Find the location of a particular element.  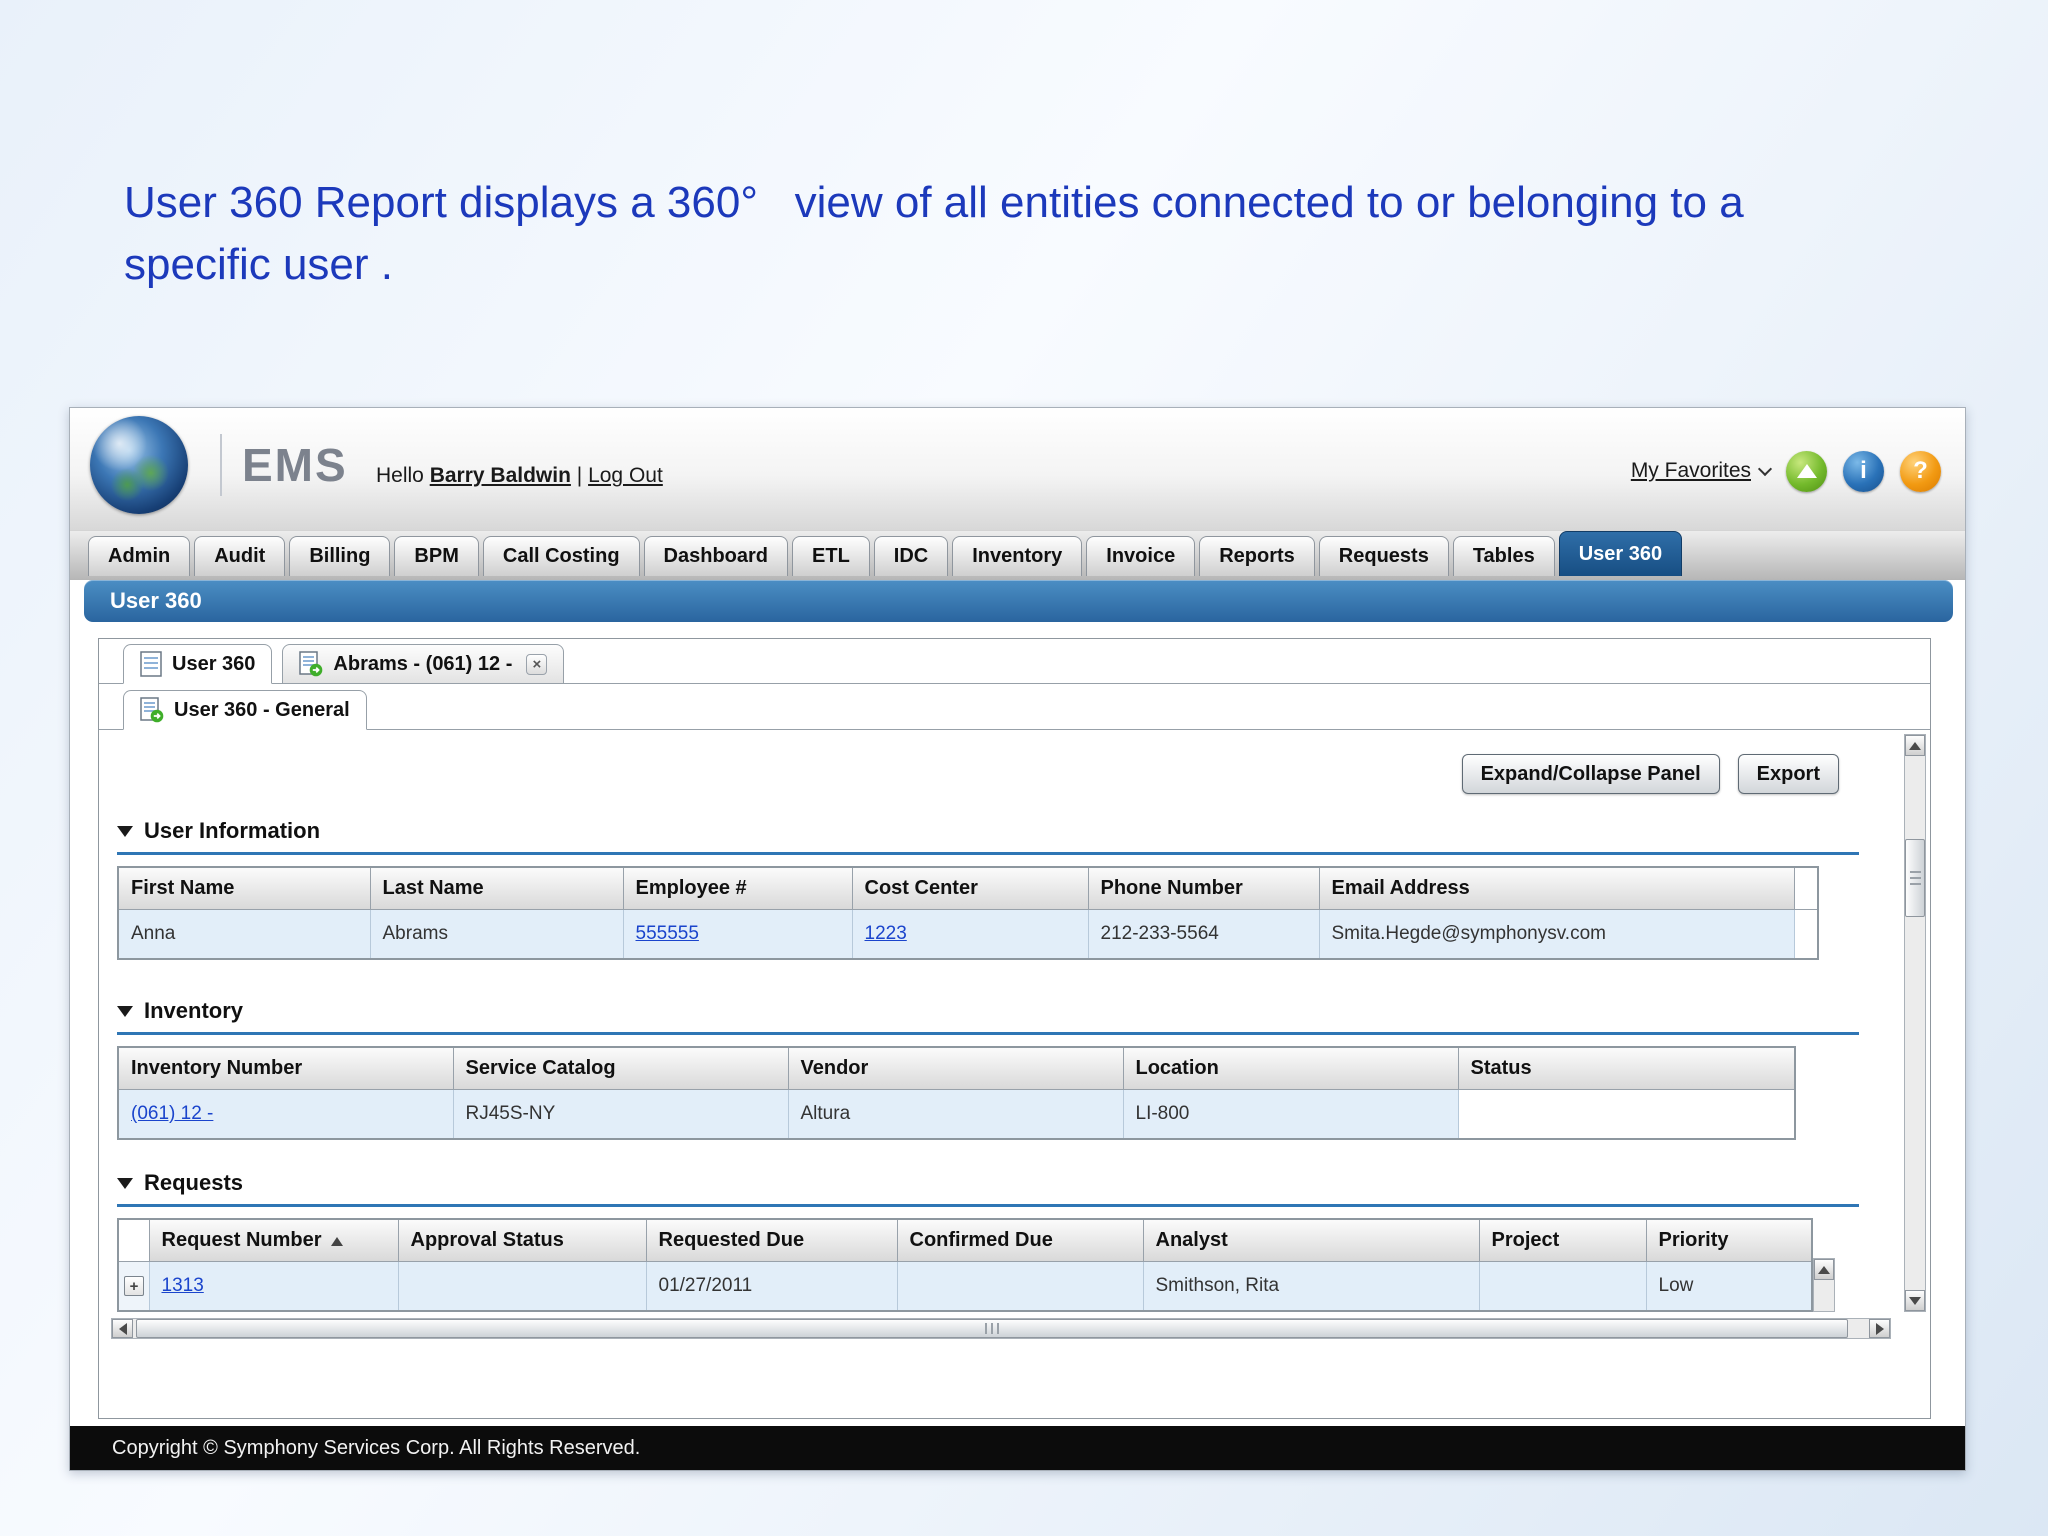

column-cost-center: Cost Center is located at coordinates (970, 888).